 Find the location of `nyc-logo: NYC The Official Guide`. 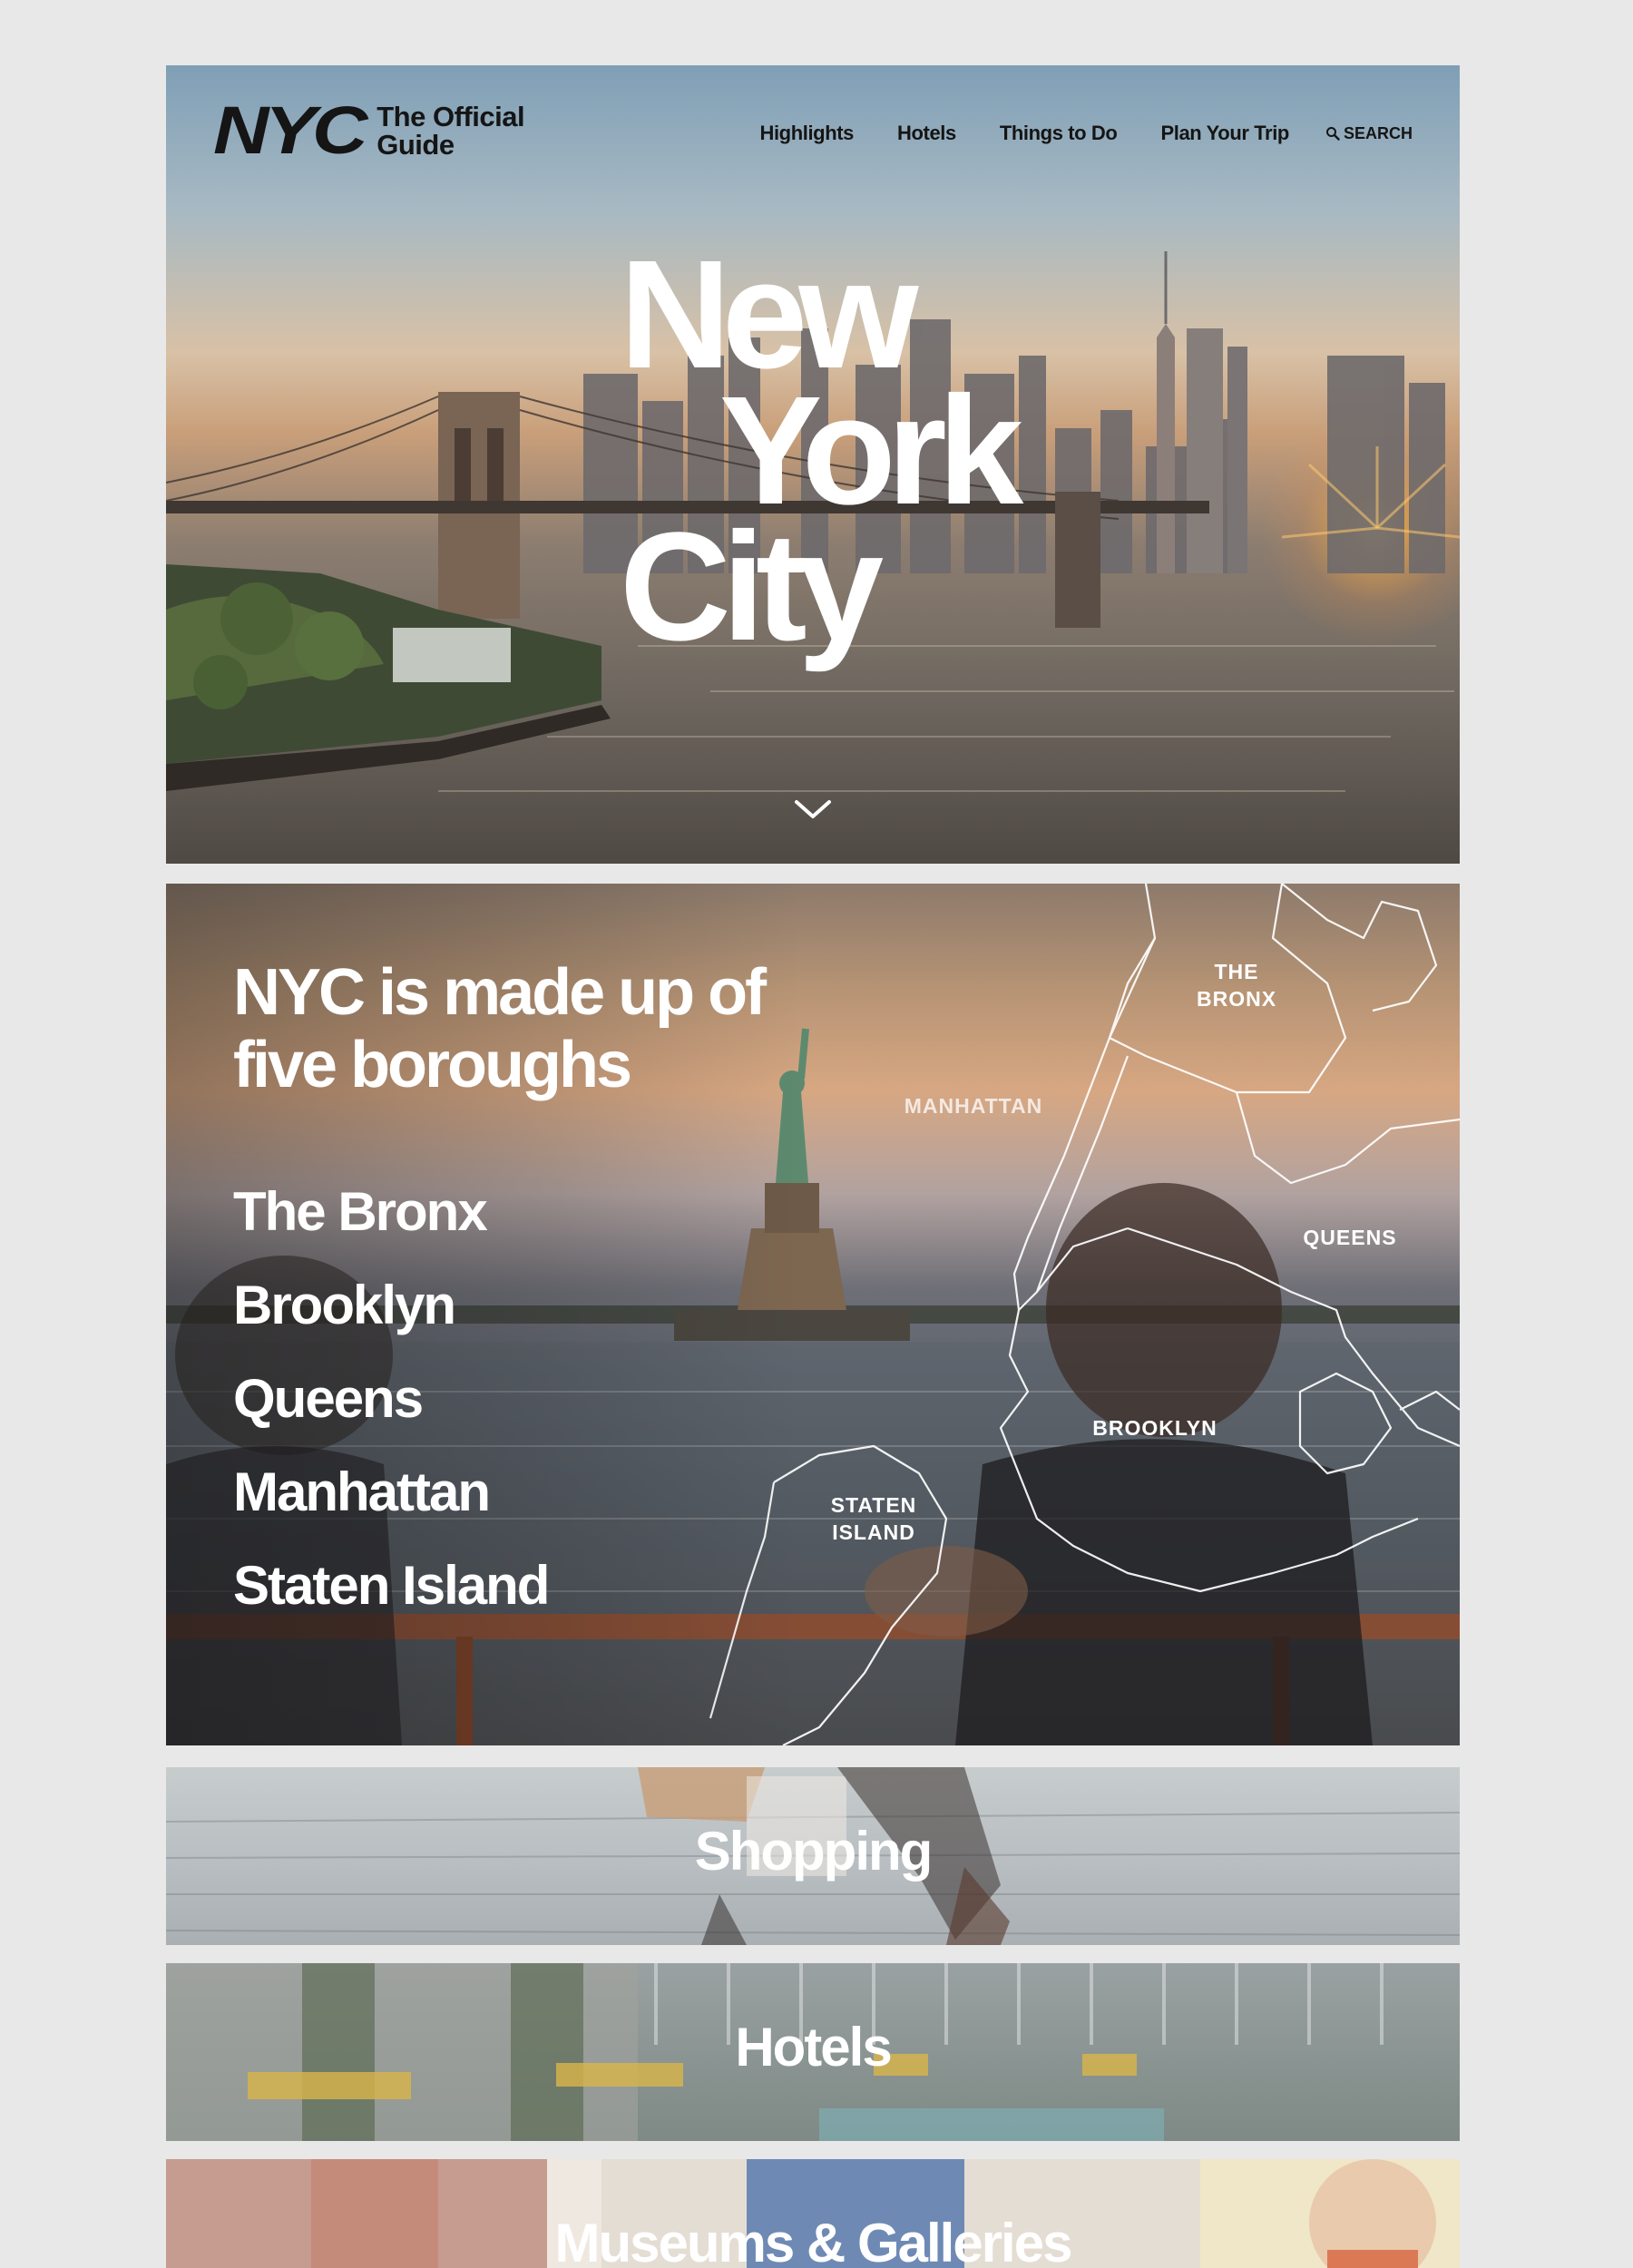

nyc-logo: NYC The Official Guide is located at coordinates (369, 130).